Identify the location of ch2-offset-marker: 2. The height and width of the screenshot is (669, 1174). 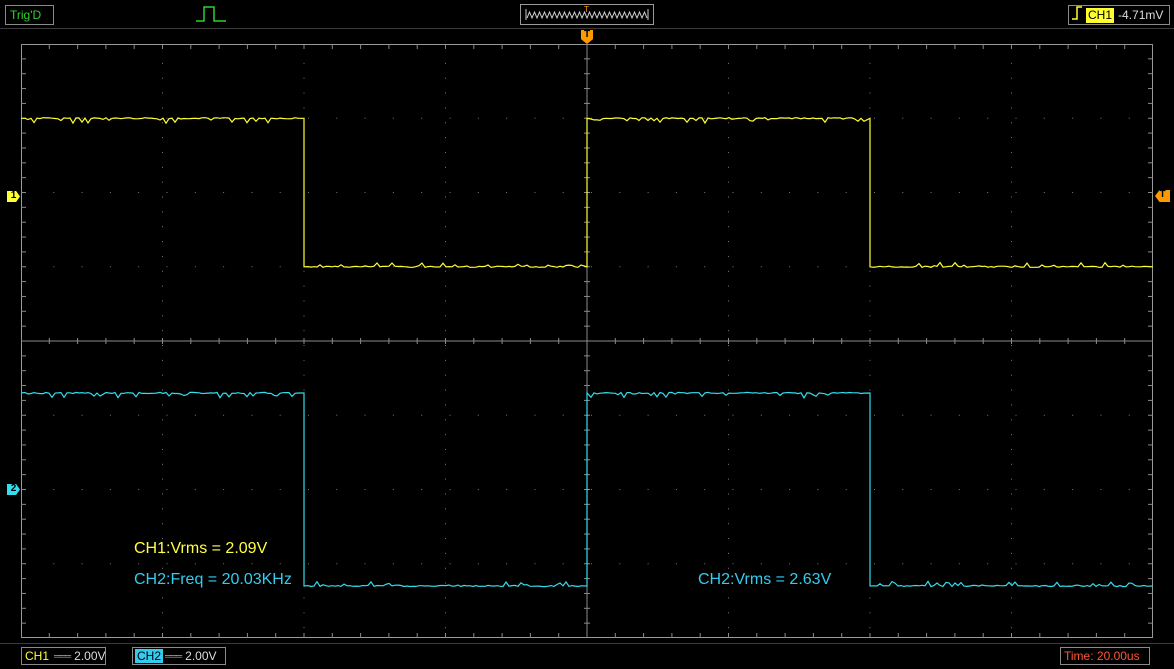
(13, 489).